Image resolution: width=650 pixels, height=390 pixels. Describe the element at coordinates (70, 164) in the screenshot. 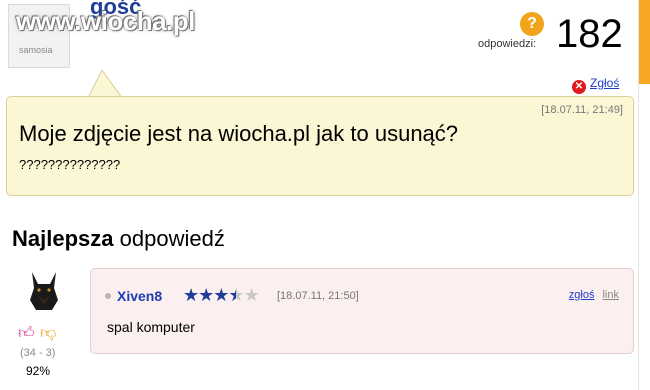

I see `question-body: ??????????????` at that location.